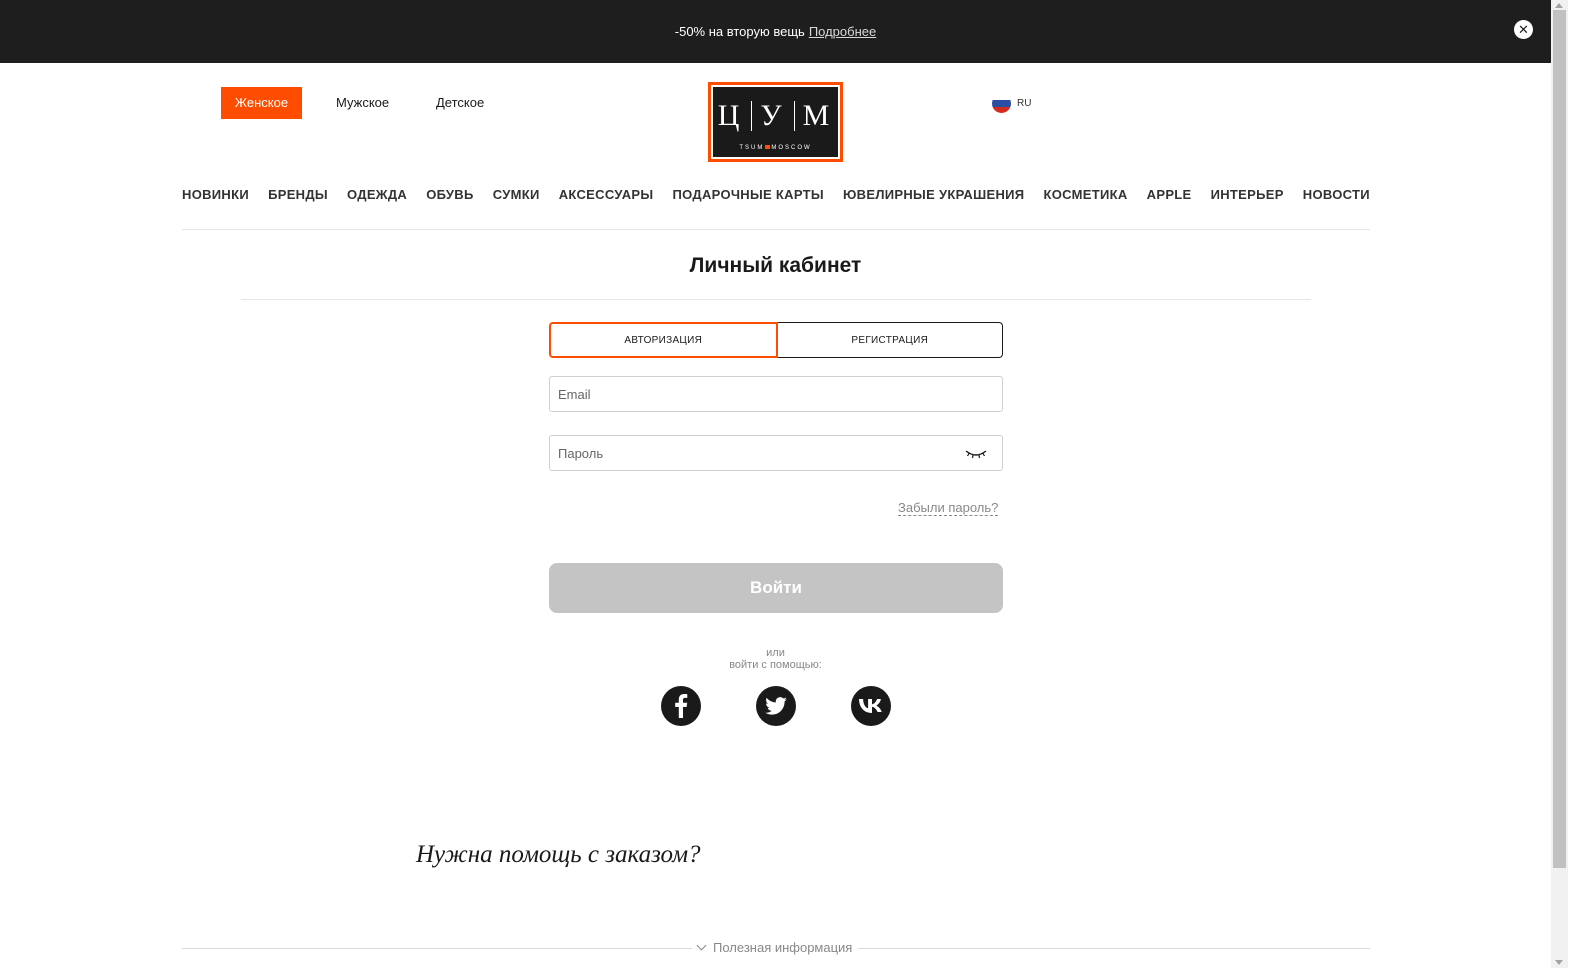  What do you see at coordinates (933, 194) in the screenshot?
I see `nav-item: ЮВЕЛИРНЫЕ УКРАШЕНИЯ` at bounding box center [933, 194].